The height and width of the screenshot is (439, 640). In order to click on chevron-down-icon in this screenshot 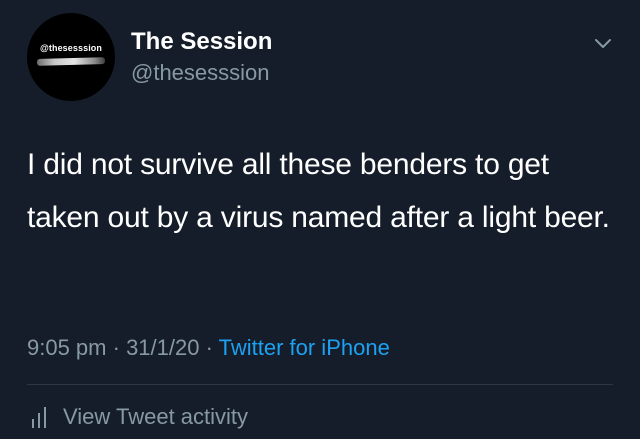, I will do `click(603, 44)`.